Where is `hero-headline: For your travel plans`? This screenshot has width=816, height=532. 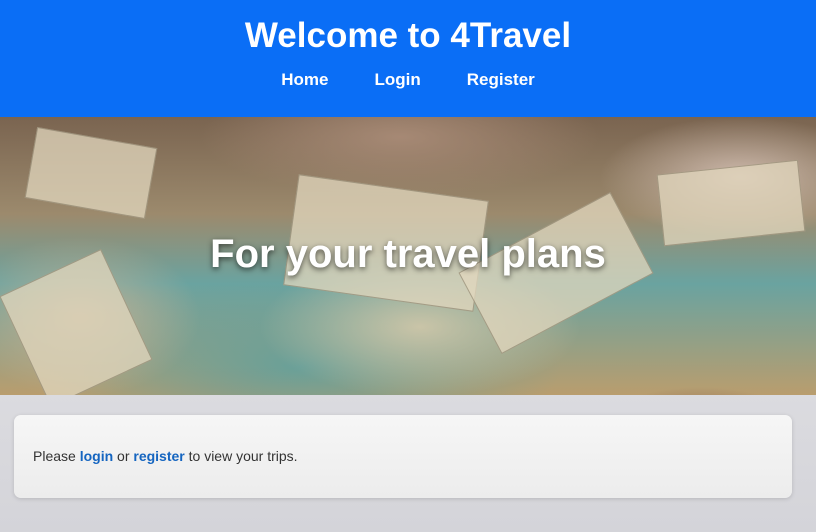
hero-headline: For your travel plans is located at coordinates (408, 254).